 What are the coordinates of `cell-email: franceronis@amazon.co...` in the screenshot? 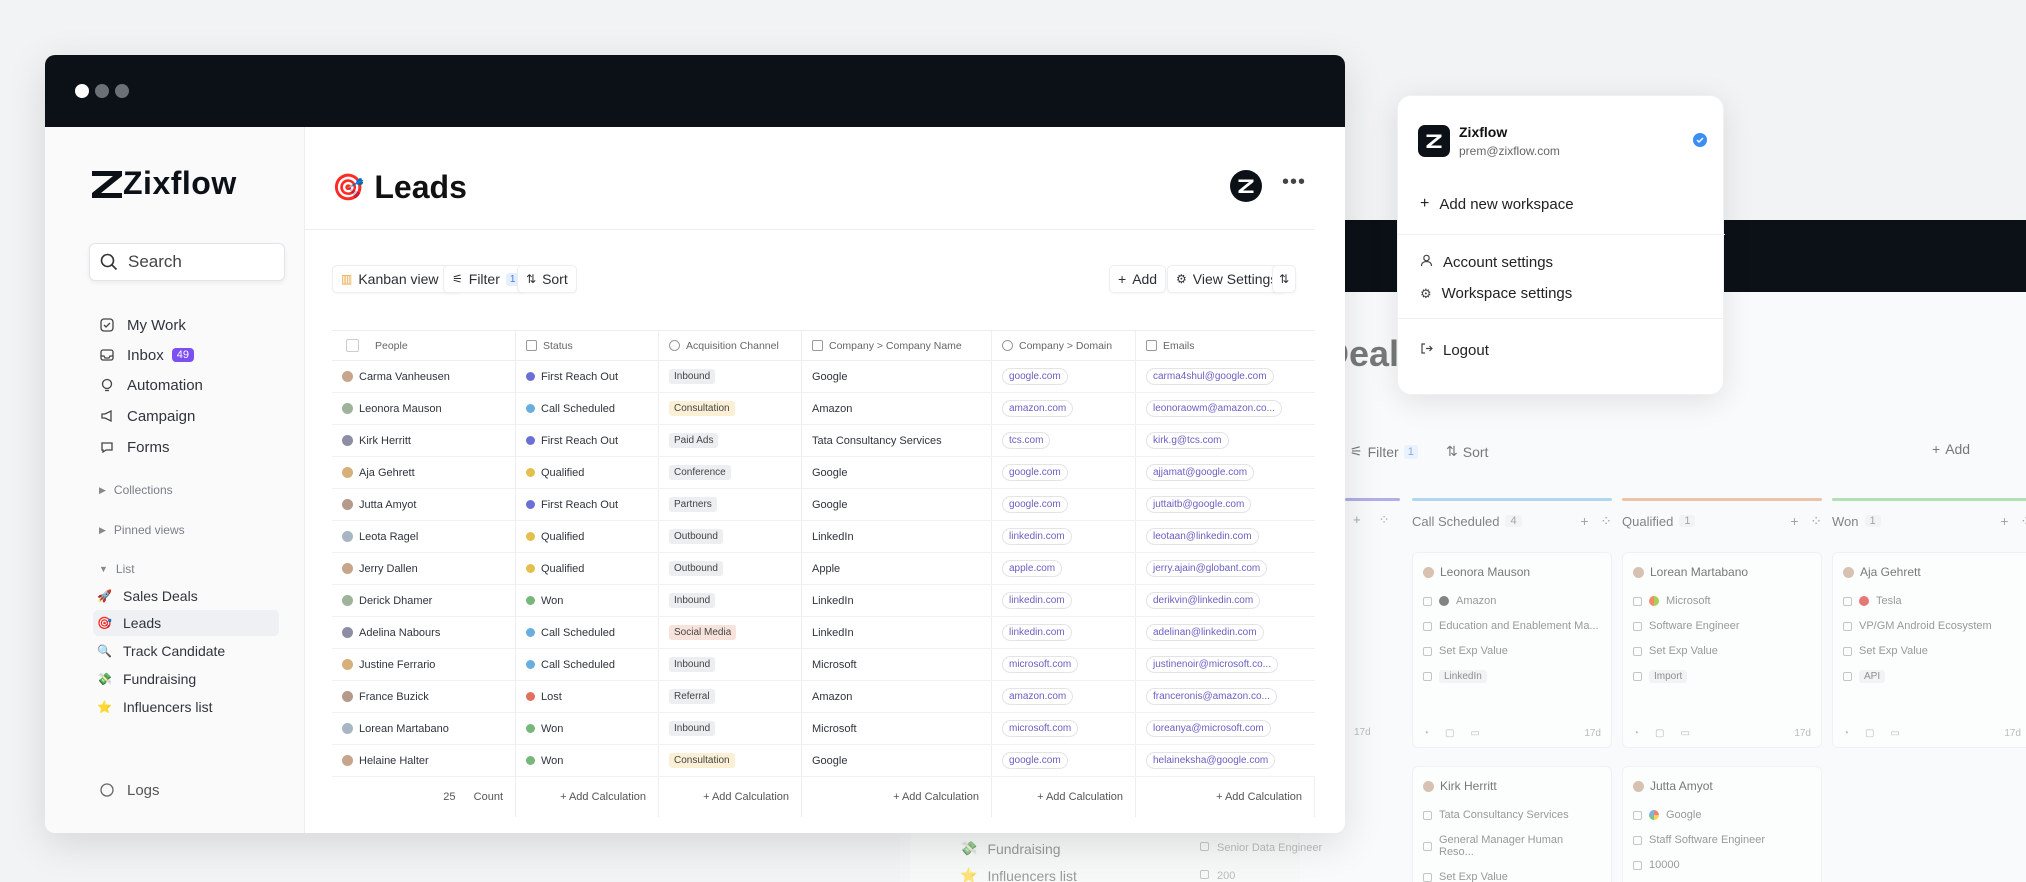 It's located at (1225, 696).